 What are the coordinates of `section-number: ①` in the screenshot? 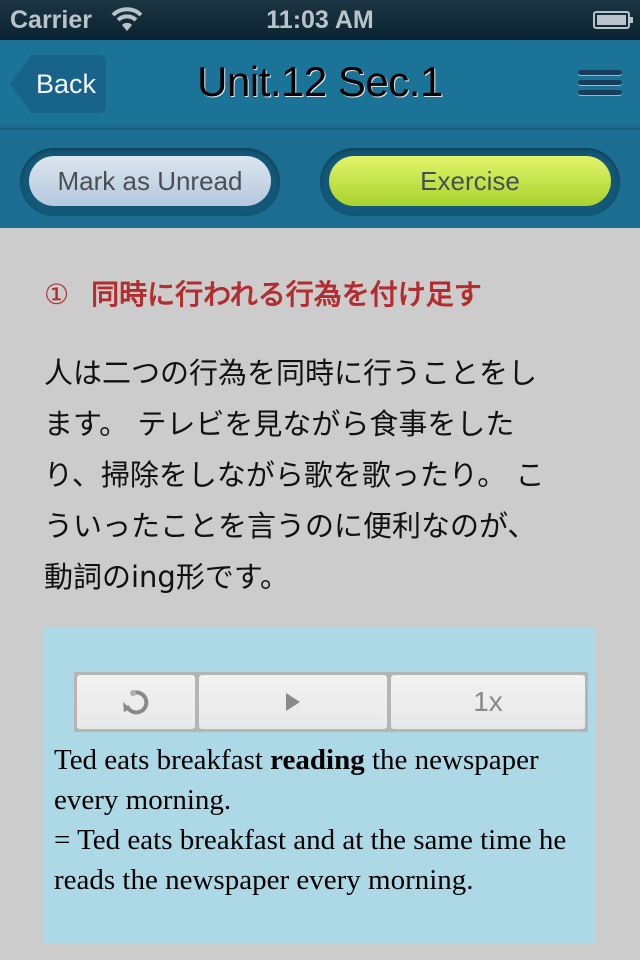 It's located at (57, 294).